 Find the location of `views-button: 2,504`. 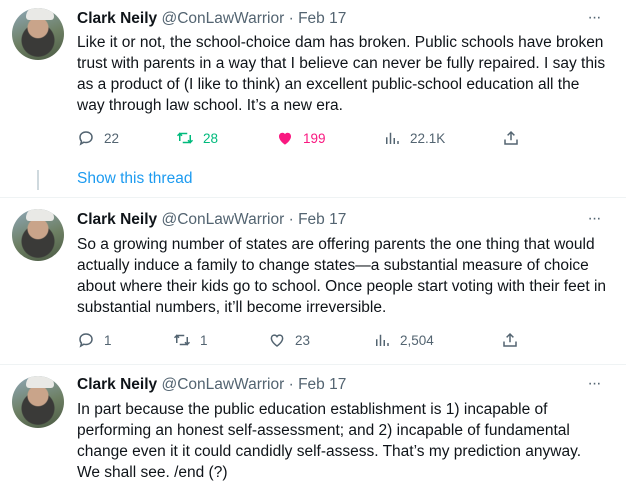

views-button: 2,504 is located at coordinates (403, 340).